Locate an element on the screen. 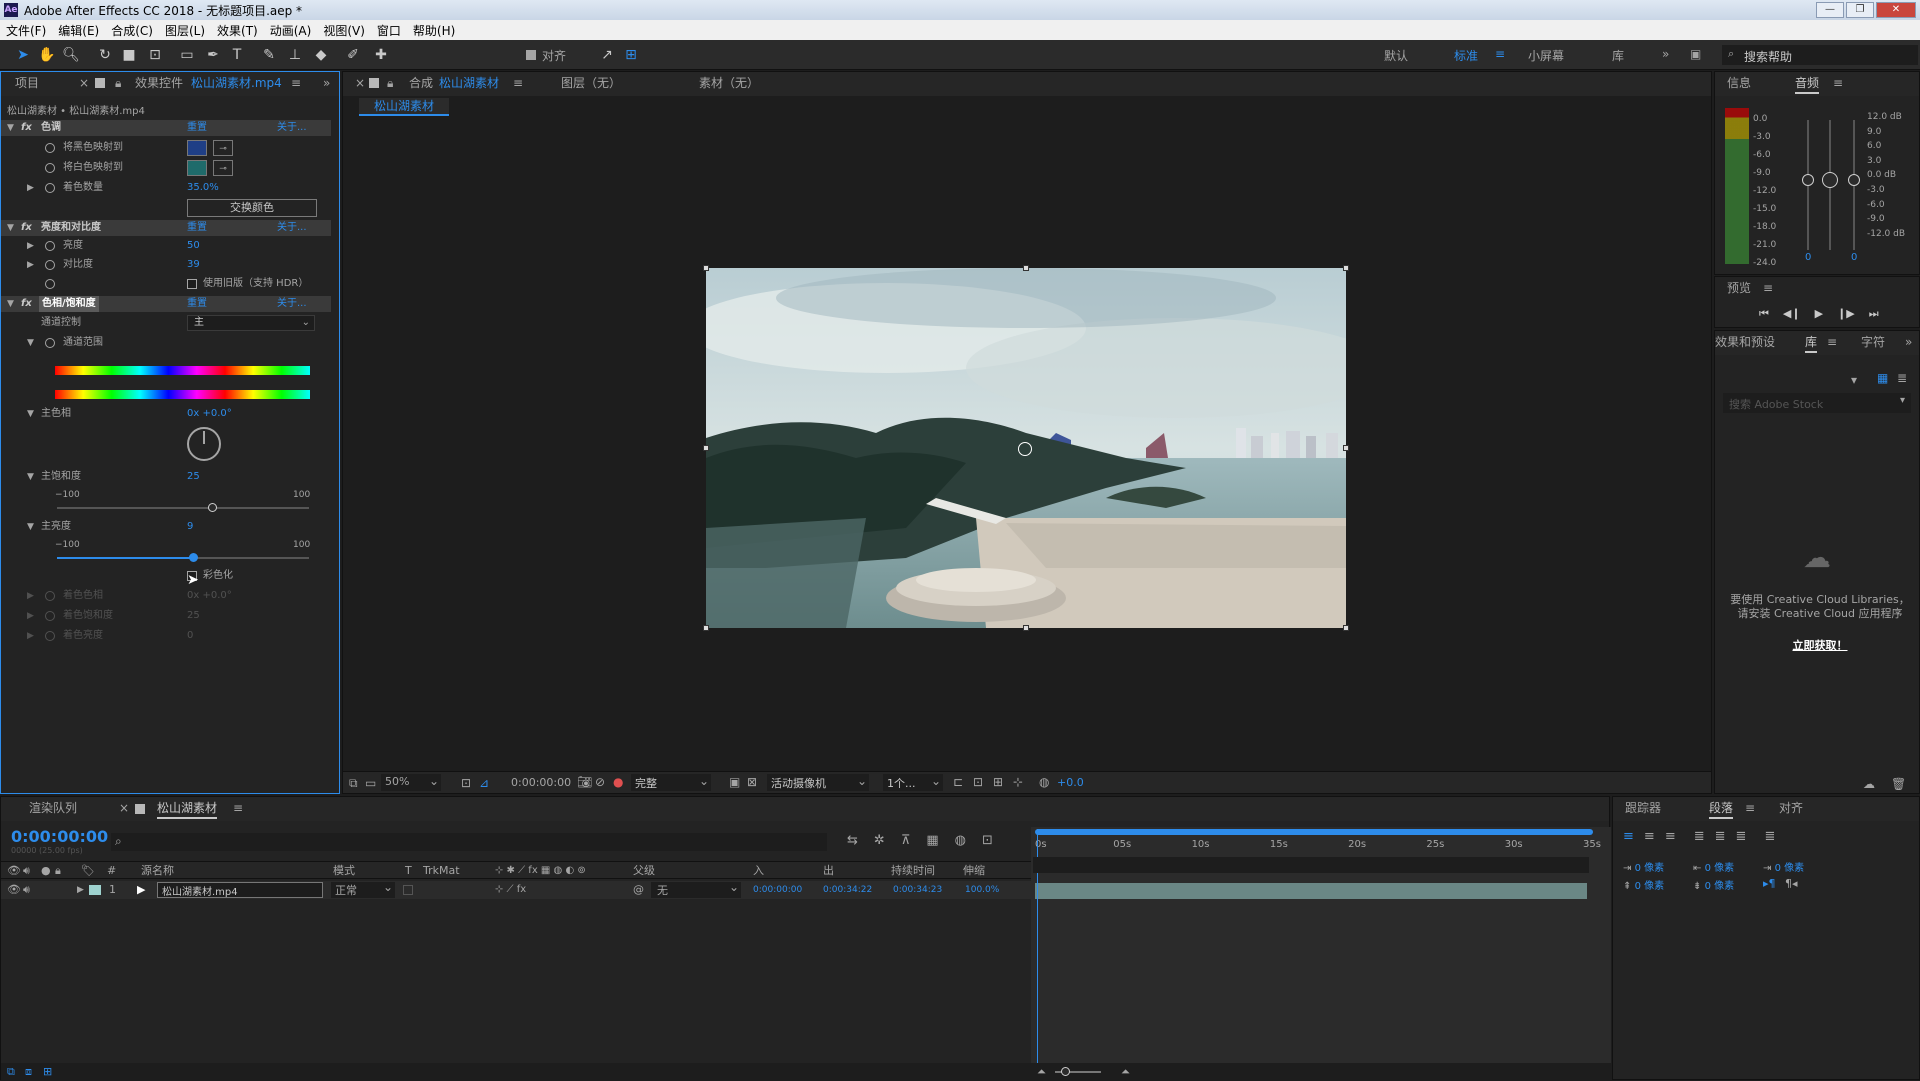  contrast-value: 39 is located at coordinates (193, 265).